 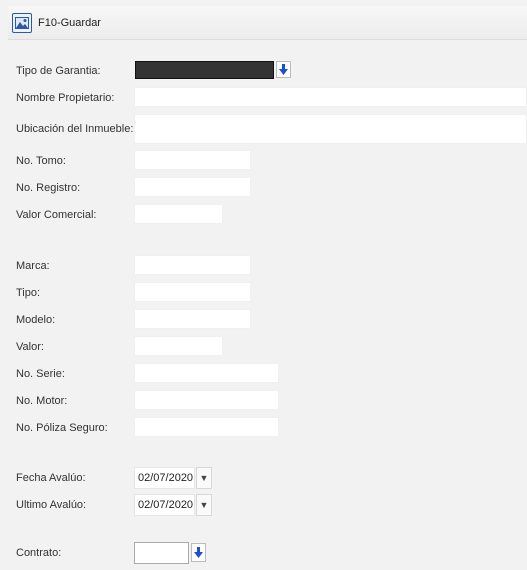 What do you see at coordinates (267, 347) in the screenshot?
I see `row-valor: Valor:` at bounding box center [267, 347].